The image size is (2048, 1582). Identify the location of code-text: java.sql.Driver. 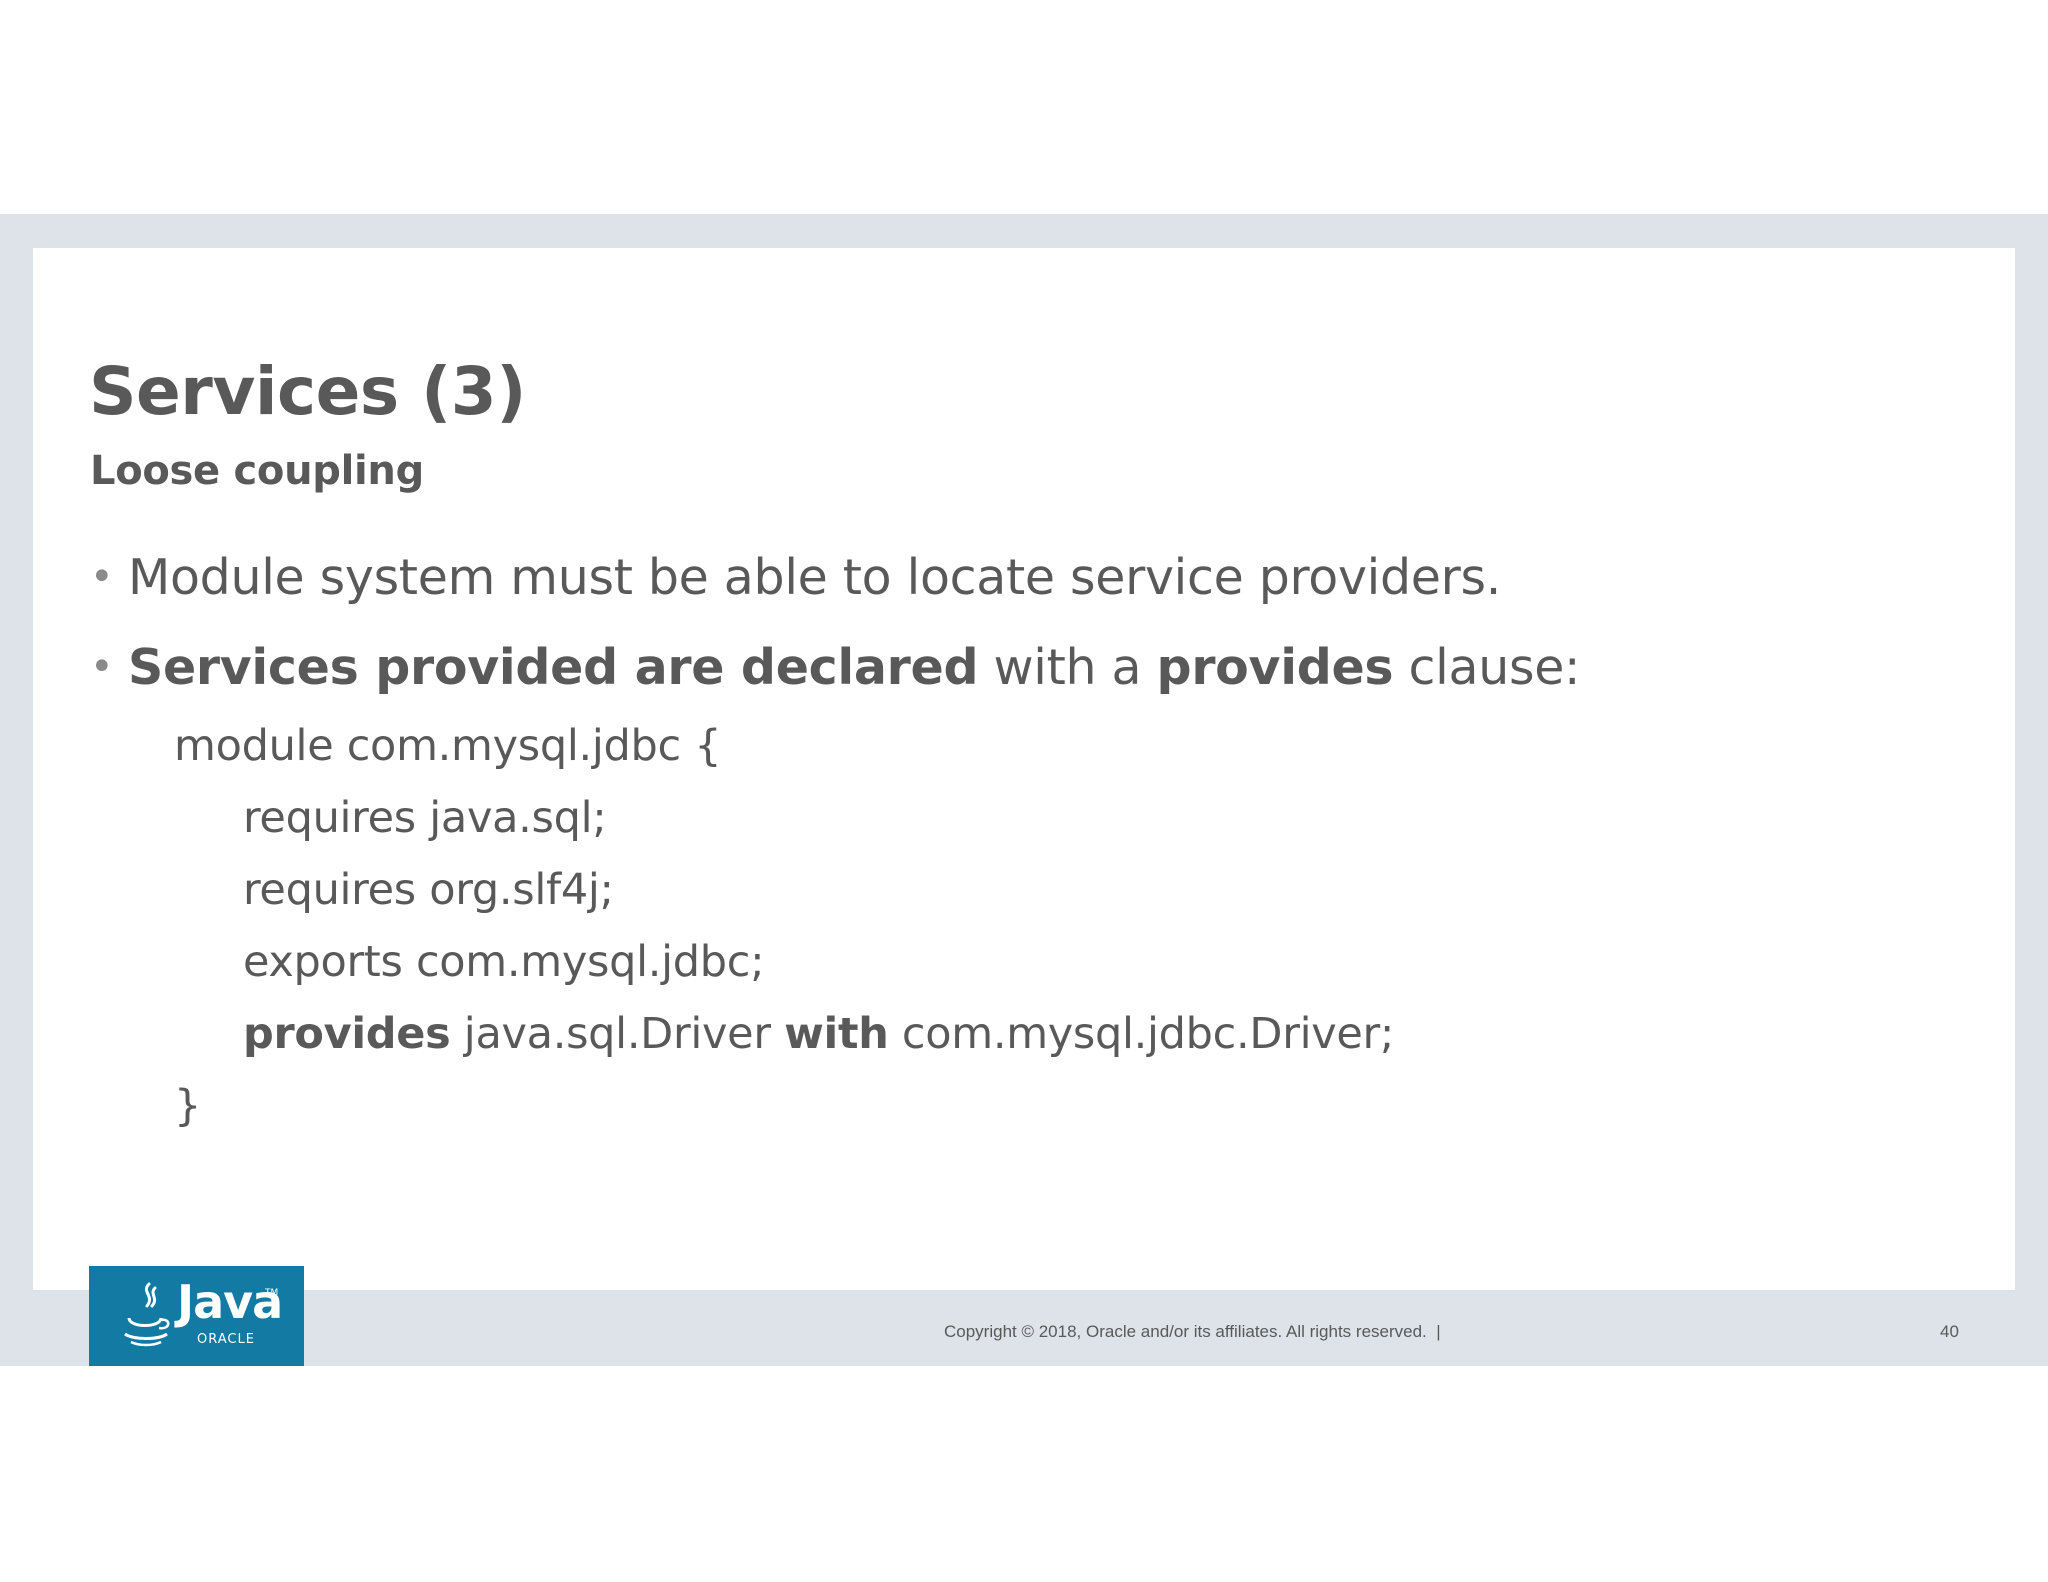
(617, 1034).